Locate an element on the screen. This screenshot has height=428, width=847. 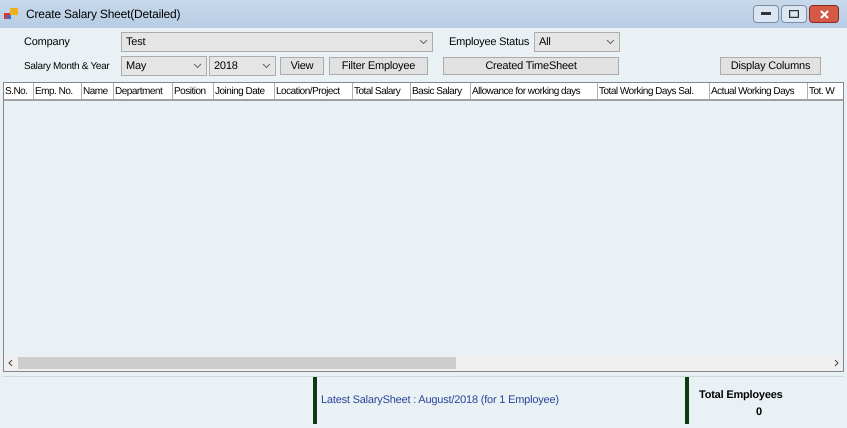
action-button: Display Columns is located at coordinates (770, 66).